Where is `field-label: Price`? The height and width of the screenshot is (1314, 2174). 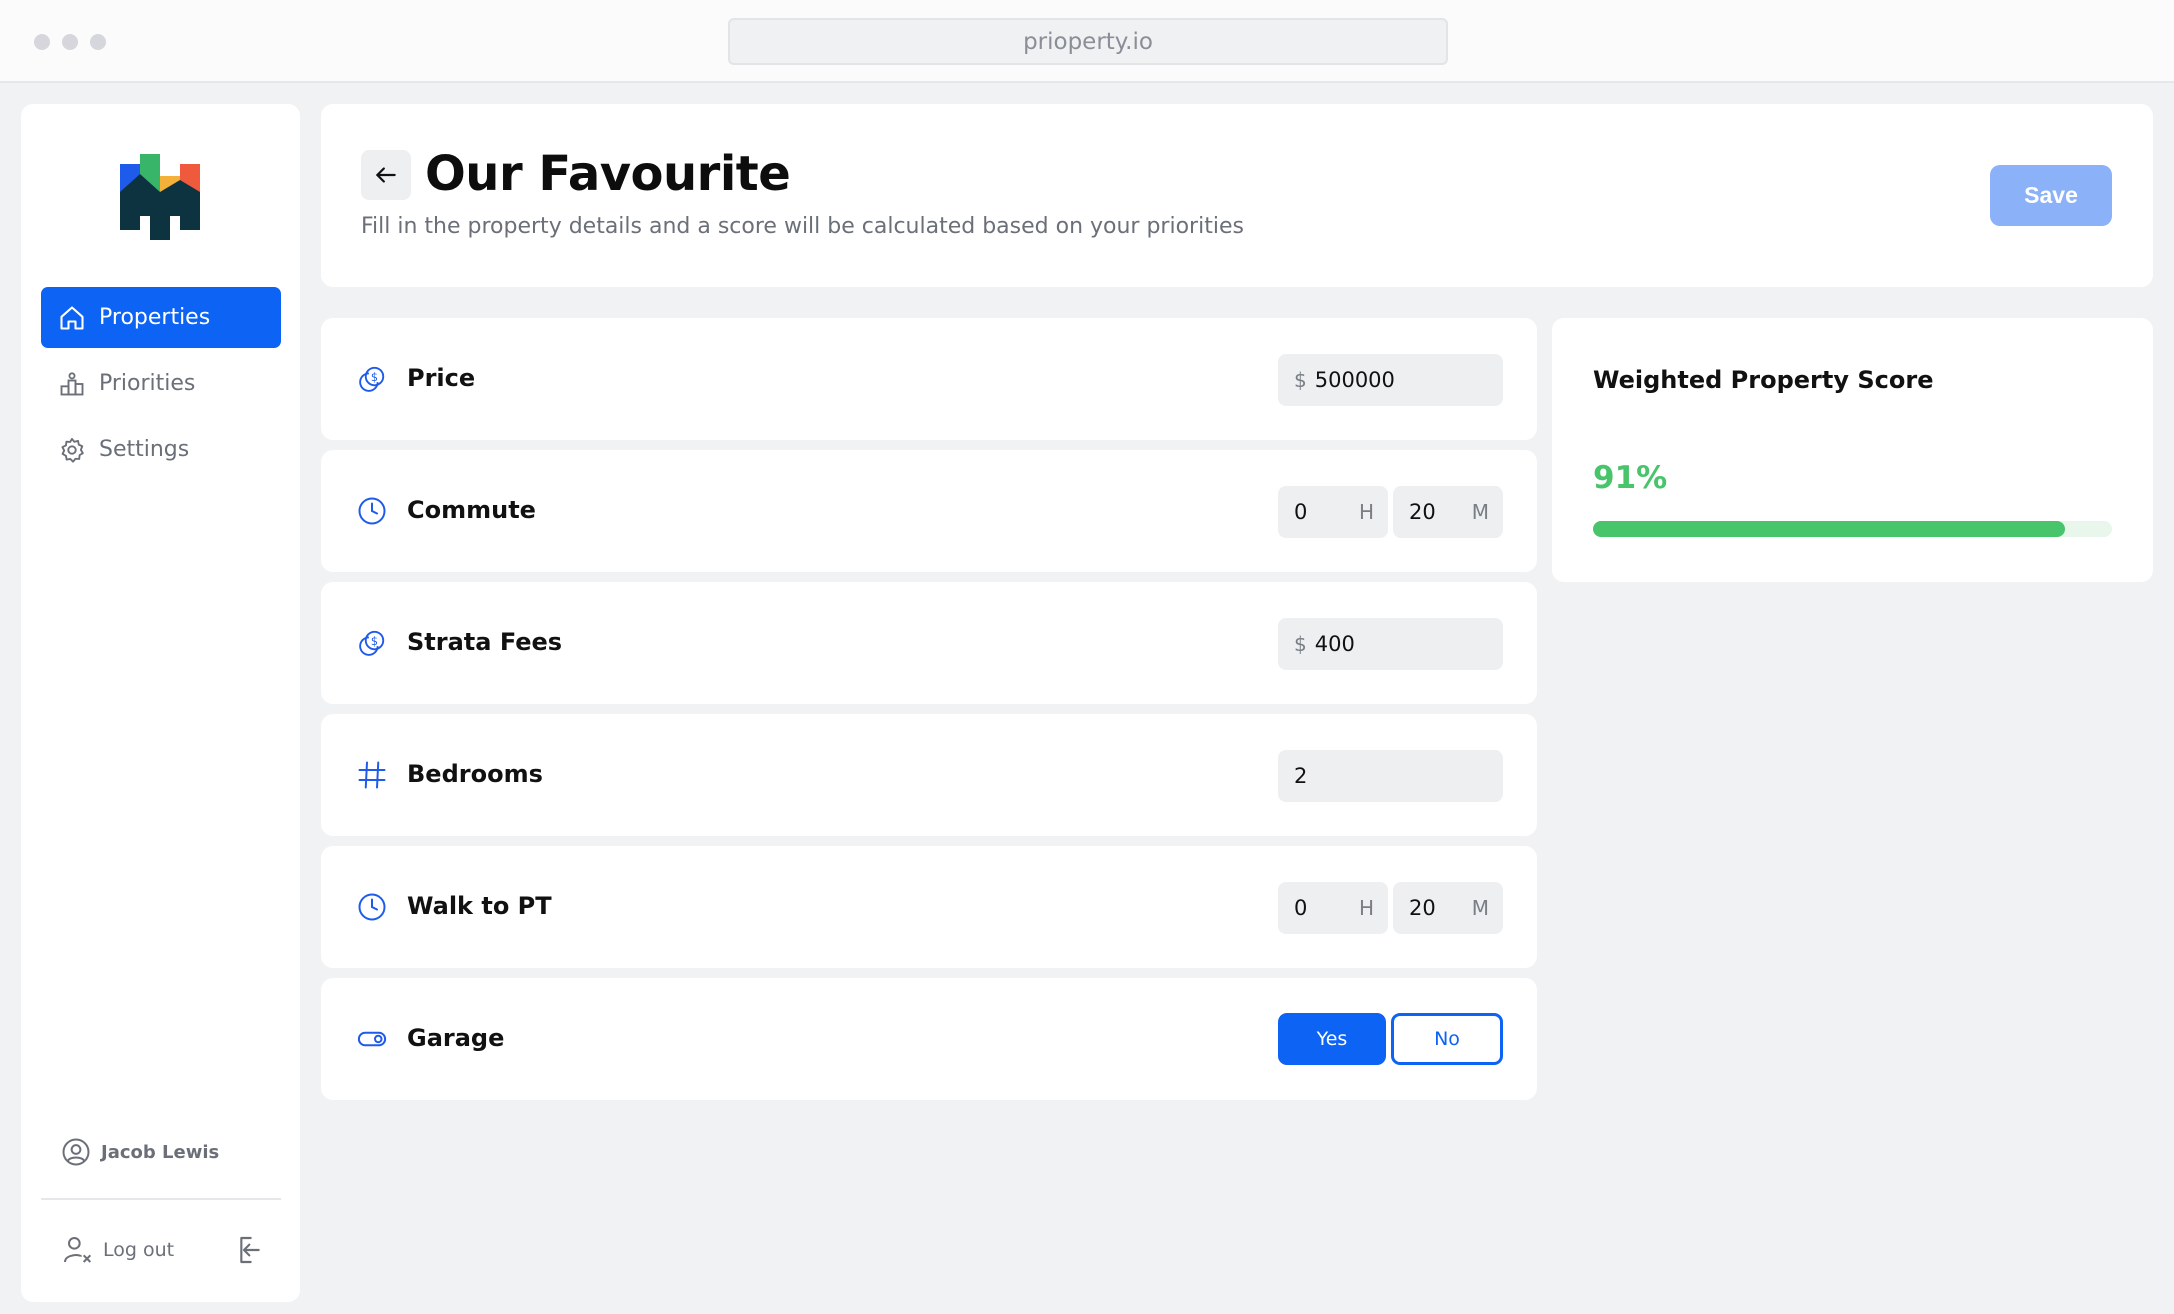 field-label: Price is located at coordinates (441, 378).